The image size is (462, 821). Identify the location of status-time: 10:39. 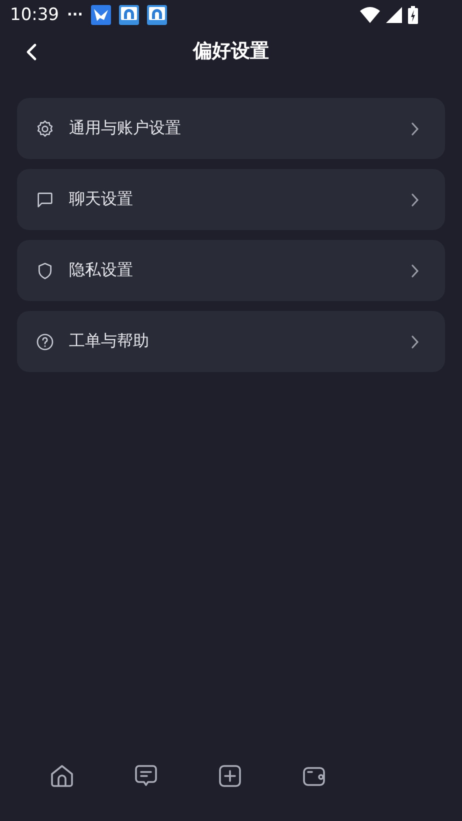
(34, 15).